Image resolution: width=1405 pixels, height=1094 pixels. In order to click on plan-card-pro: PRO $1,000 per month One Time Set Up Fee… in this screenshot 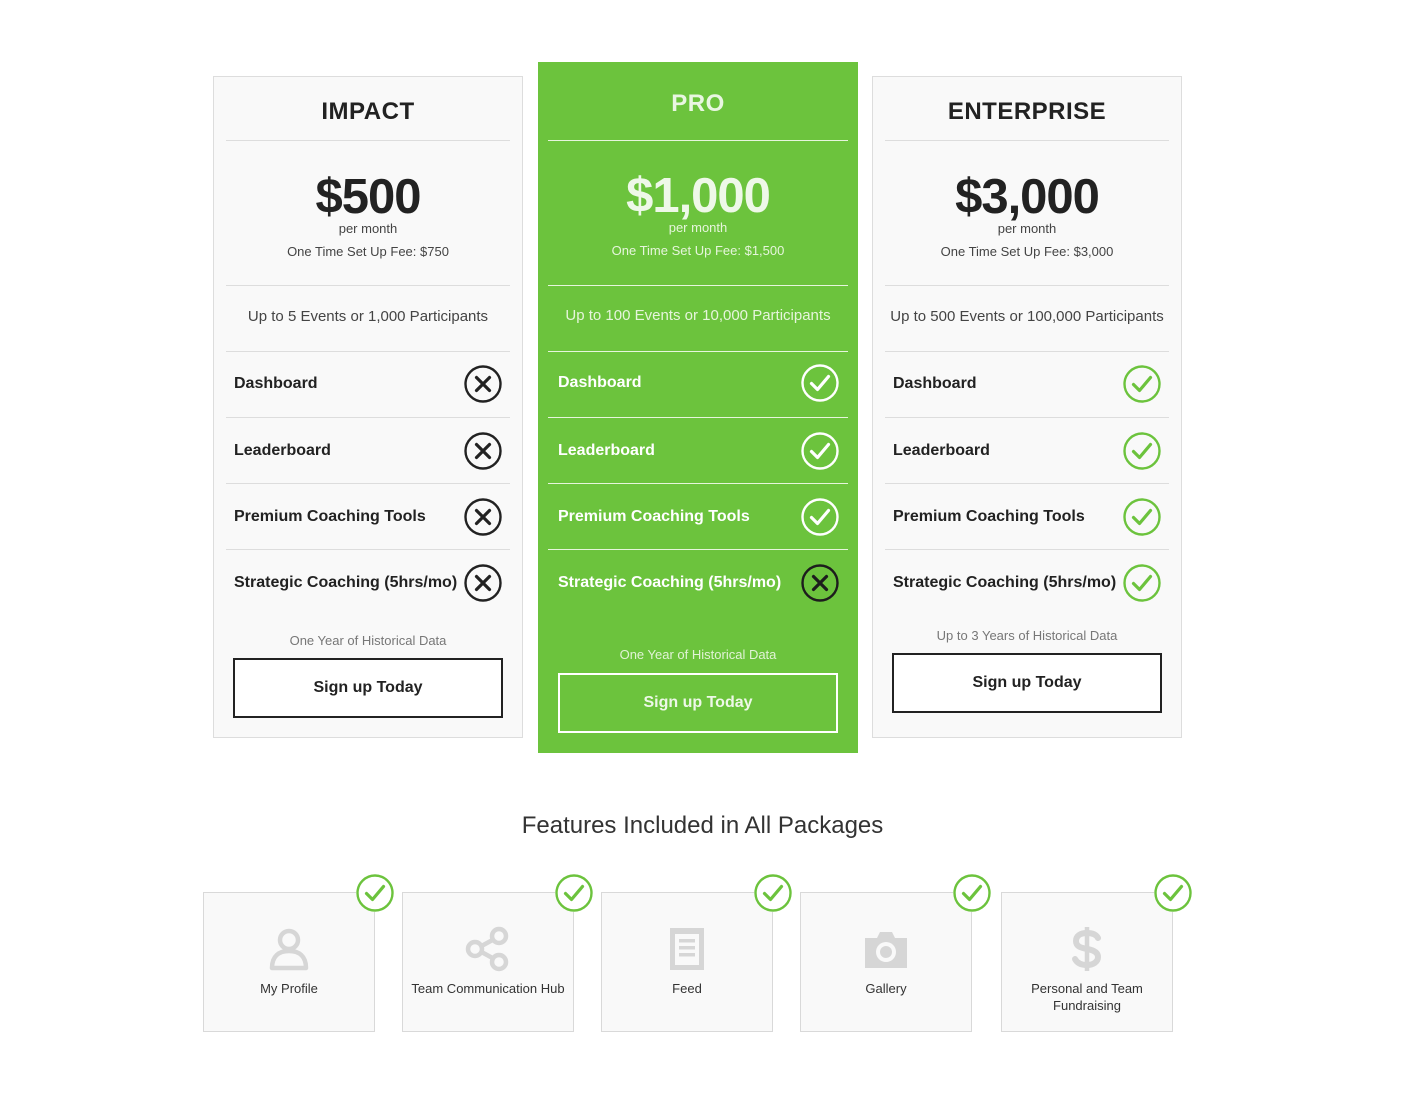, I will do `click(698, 407)`.